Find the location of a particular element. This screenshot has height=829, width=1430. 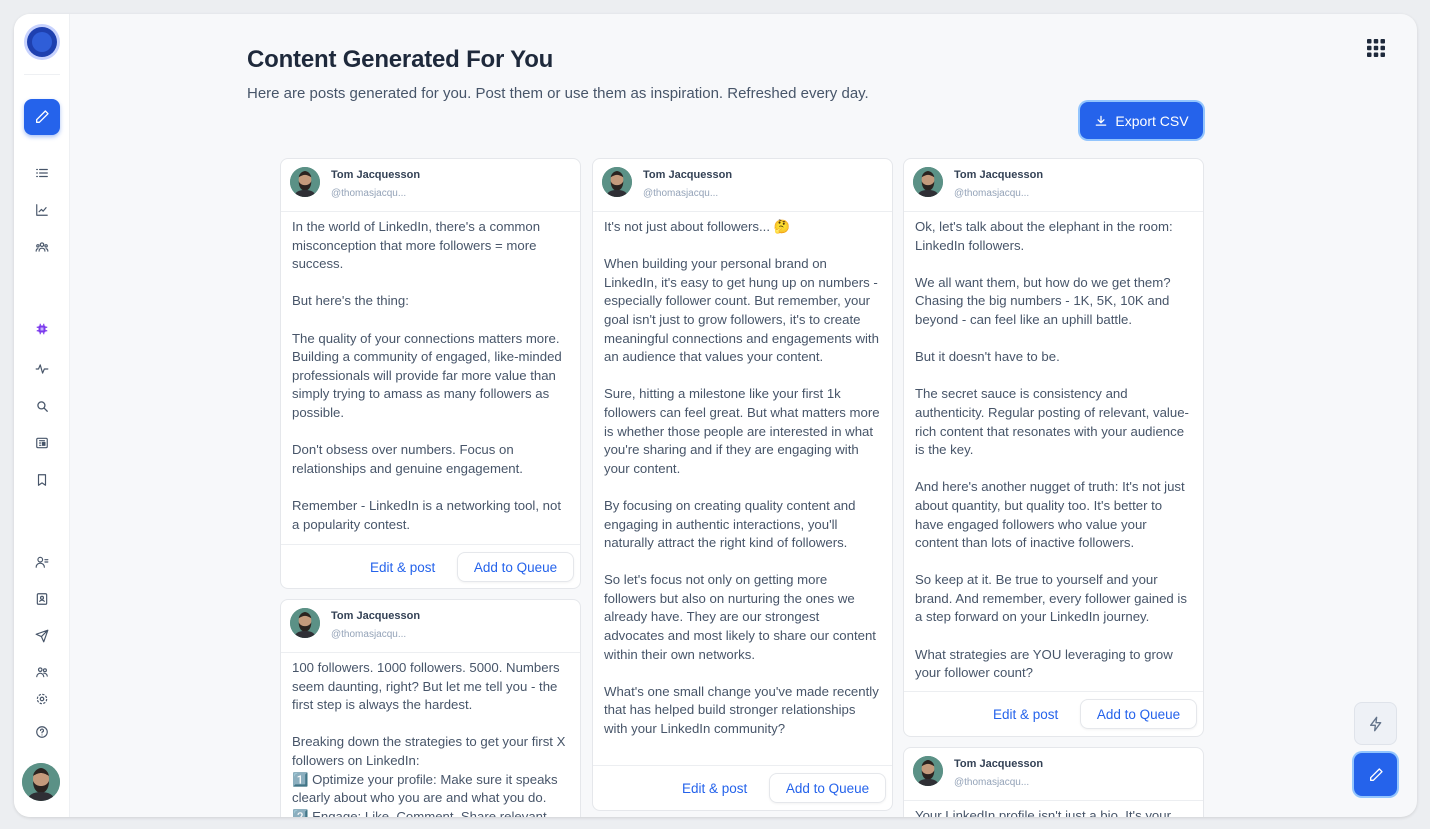

sidebar-item-search is located at coordinates (42, 406).